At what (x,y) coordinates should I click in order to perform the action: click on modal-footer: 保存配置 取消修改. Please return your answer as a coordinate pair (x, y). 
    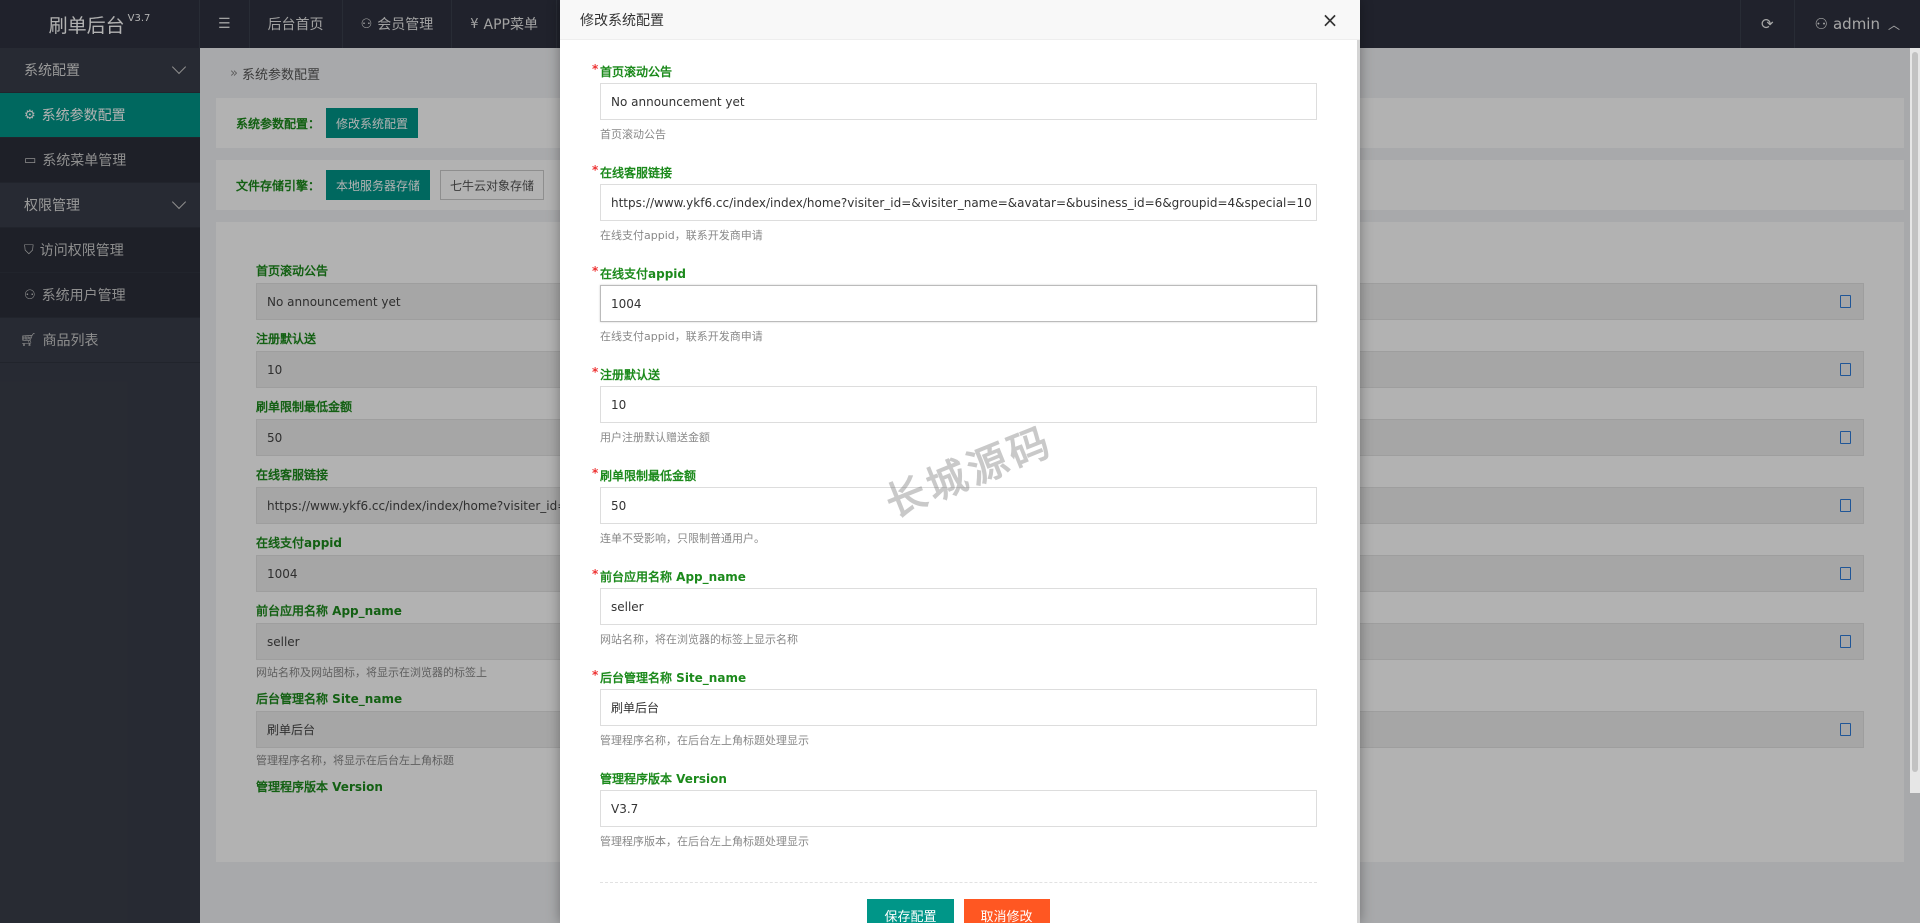
    Looking at the image, I should click on (958, 902).